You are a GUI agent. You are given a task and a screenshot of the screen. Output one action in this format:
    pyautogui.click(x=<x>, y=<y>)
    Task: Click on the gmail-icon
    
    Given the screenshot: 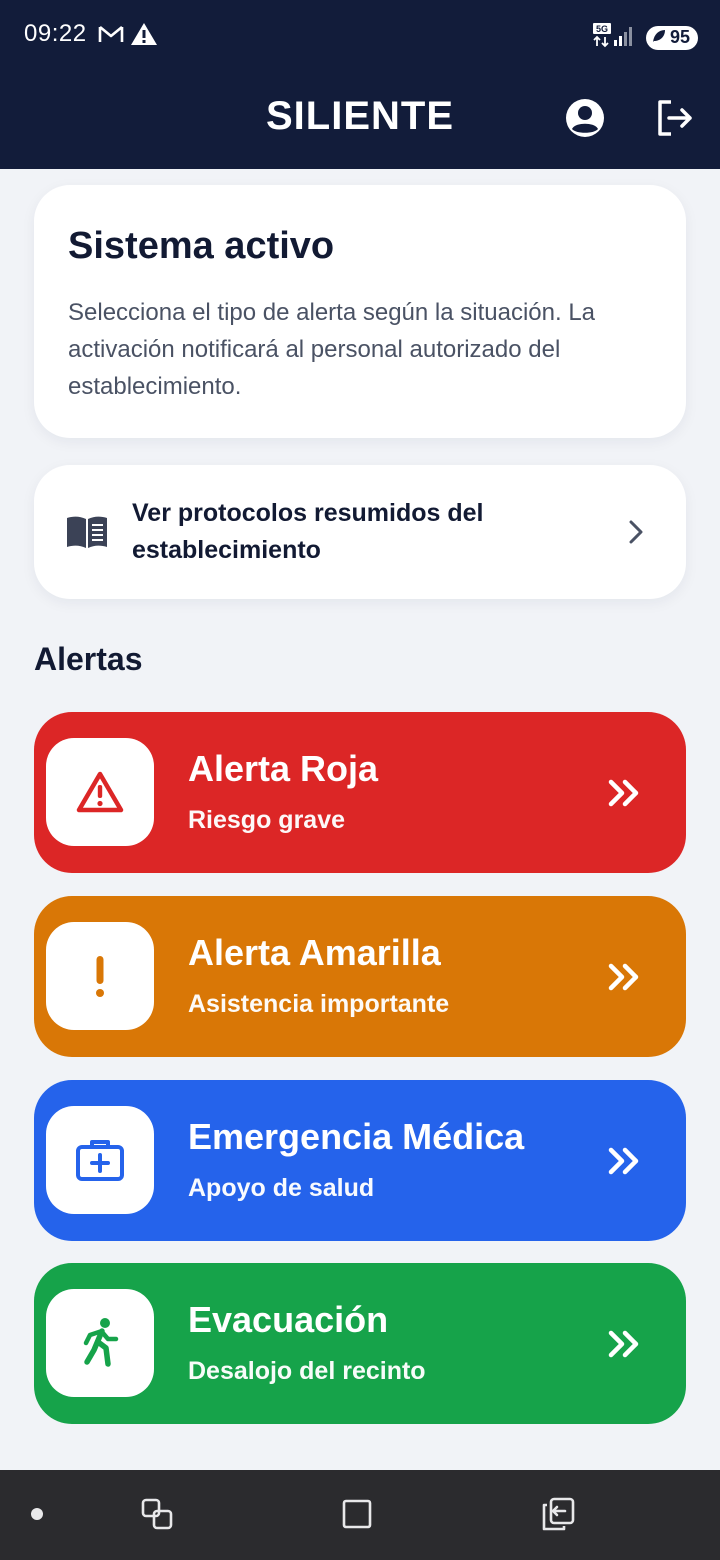 What is the action you would take?
    pyautogui.click(x=111, y=36)
    